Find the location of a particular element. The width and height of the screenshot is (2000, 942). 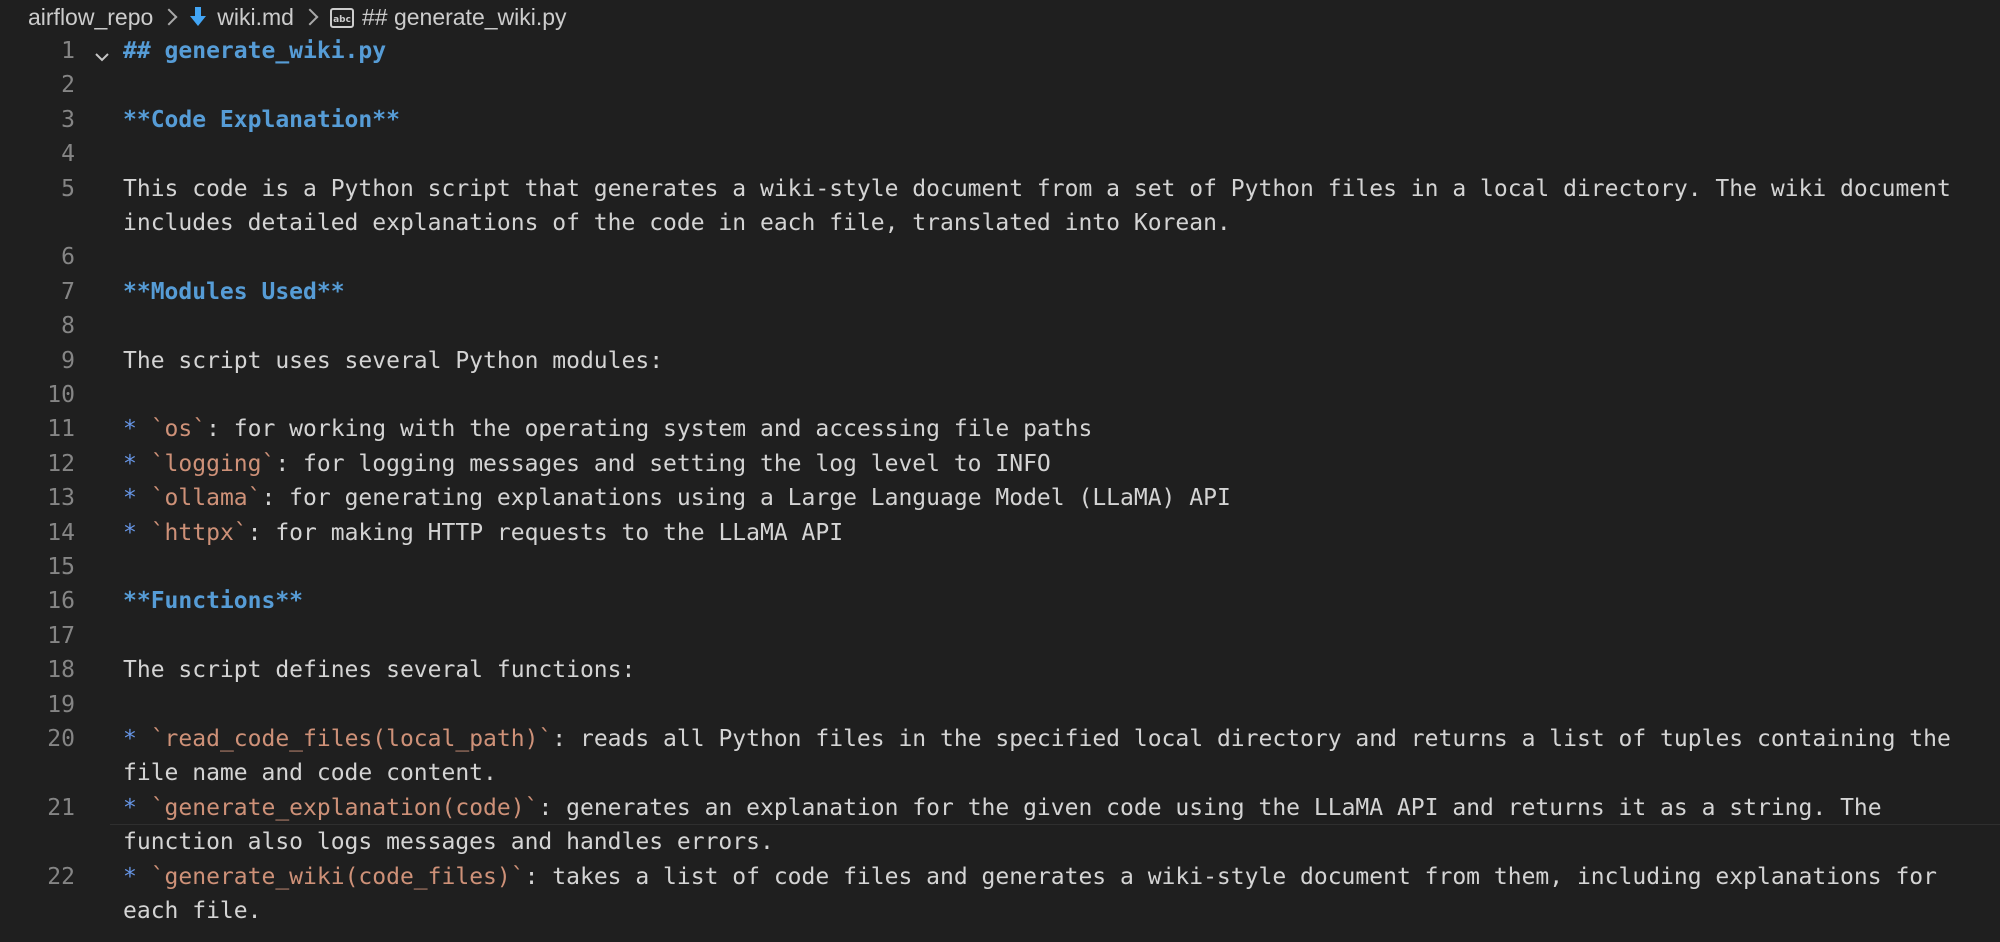

token-bold: **Code Explanation** is located at coordinates (261, 119).